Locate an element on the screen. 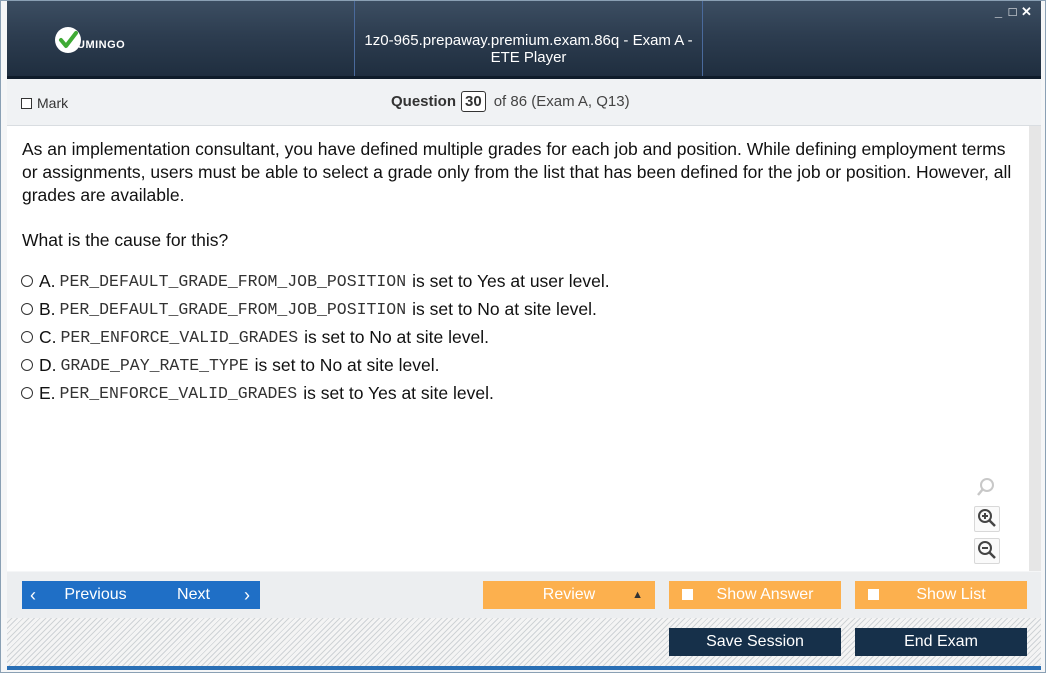  zoom-controls is located at coordinates (988, 523).